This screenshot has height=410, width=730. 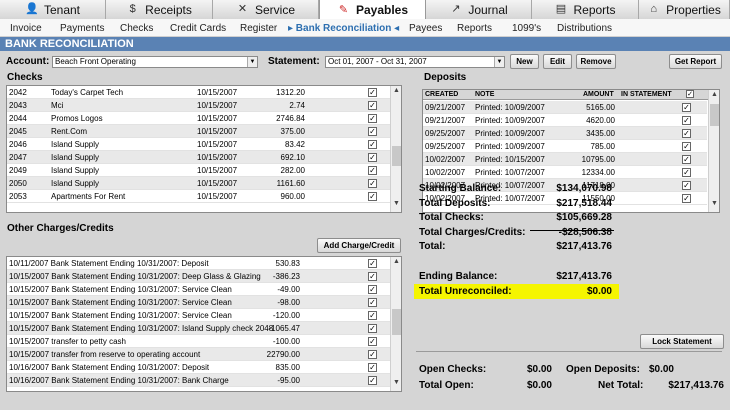 I want to click on subnav-payments: Payments, so click(x=82, y=28).